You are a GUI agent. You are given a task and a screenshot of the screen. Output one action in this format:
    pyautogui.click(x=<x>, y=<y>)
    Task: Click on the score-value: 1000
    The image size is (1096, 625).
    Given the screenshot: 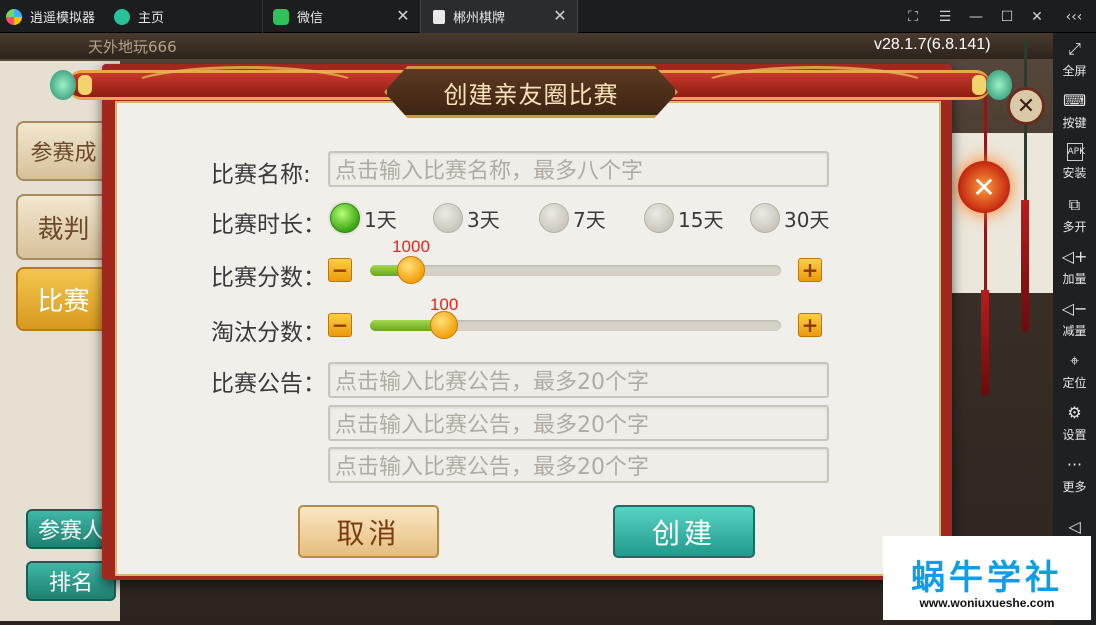 What is the action you would take?
    pyautogui.click(x=411, y=246)
    